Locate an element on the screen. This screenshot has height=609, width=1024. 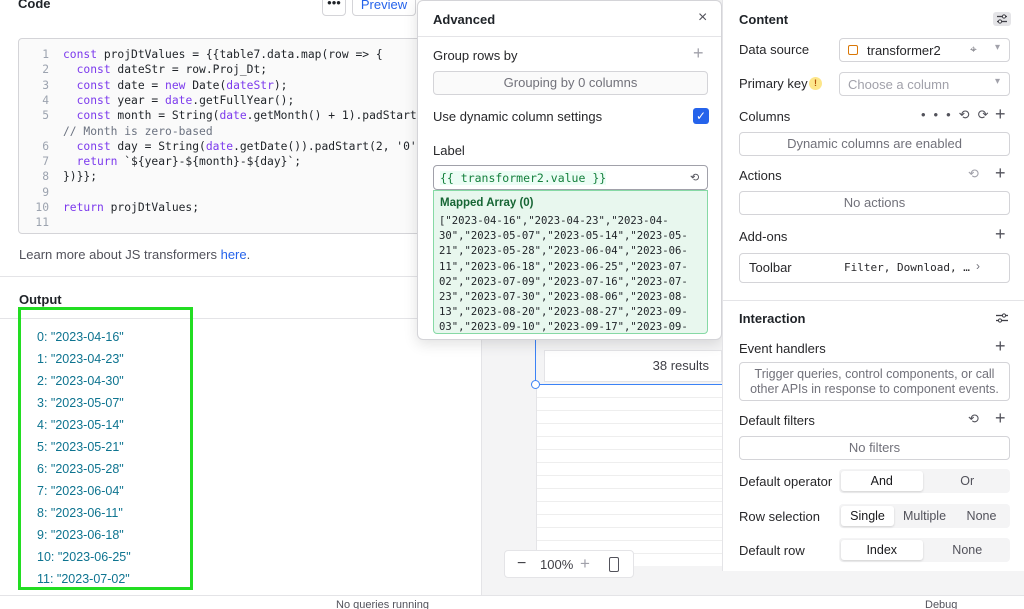
operator-option: And is located at coordinates (882, 481).